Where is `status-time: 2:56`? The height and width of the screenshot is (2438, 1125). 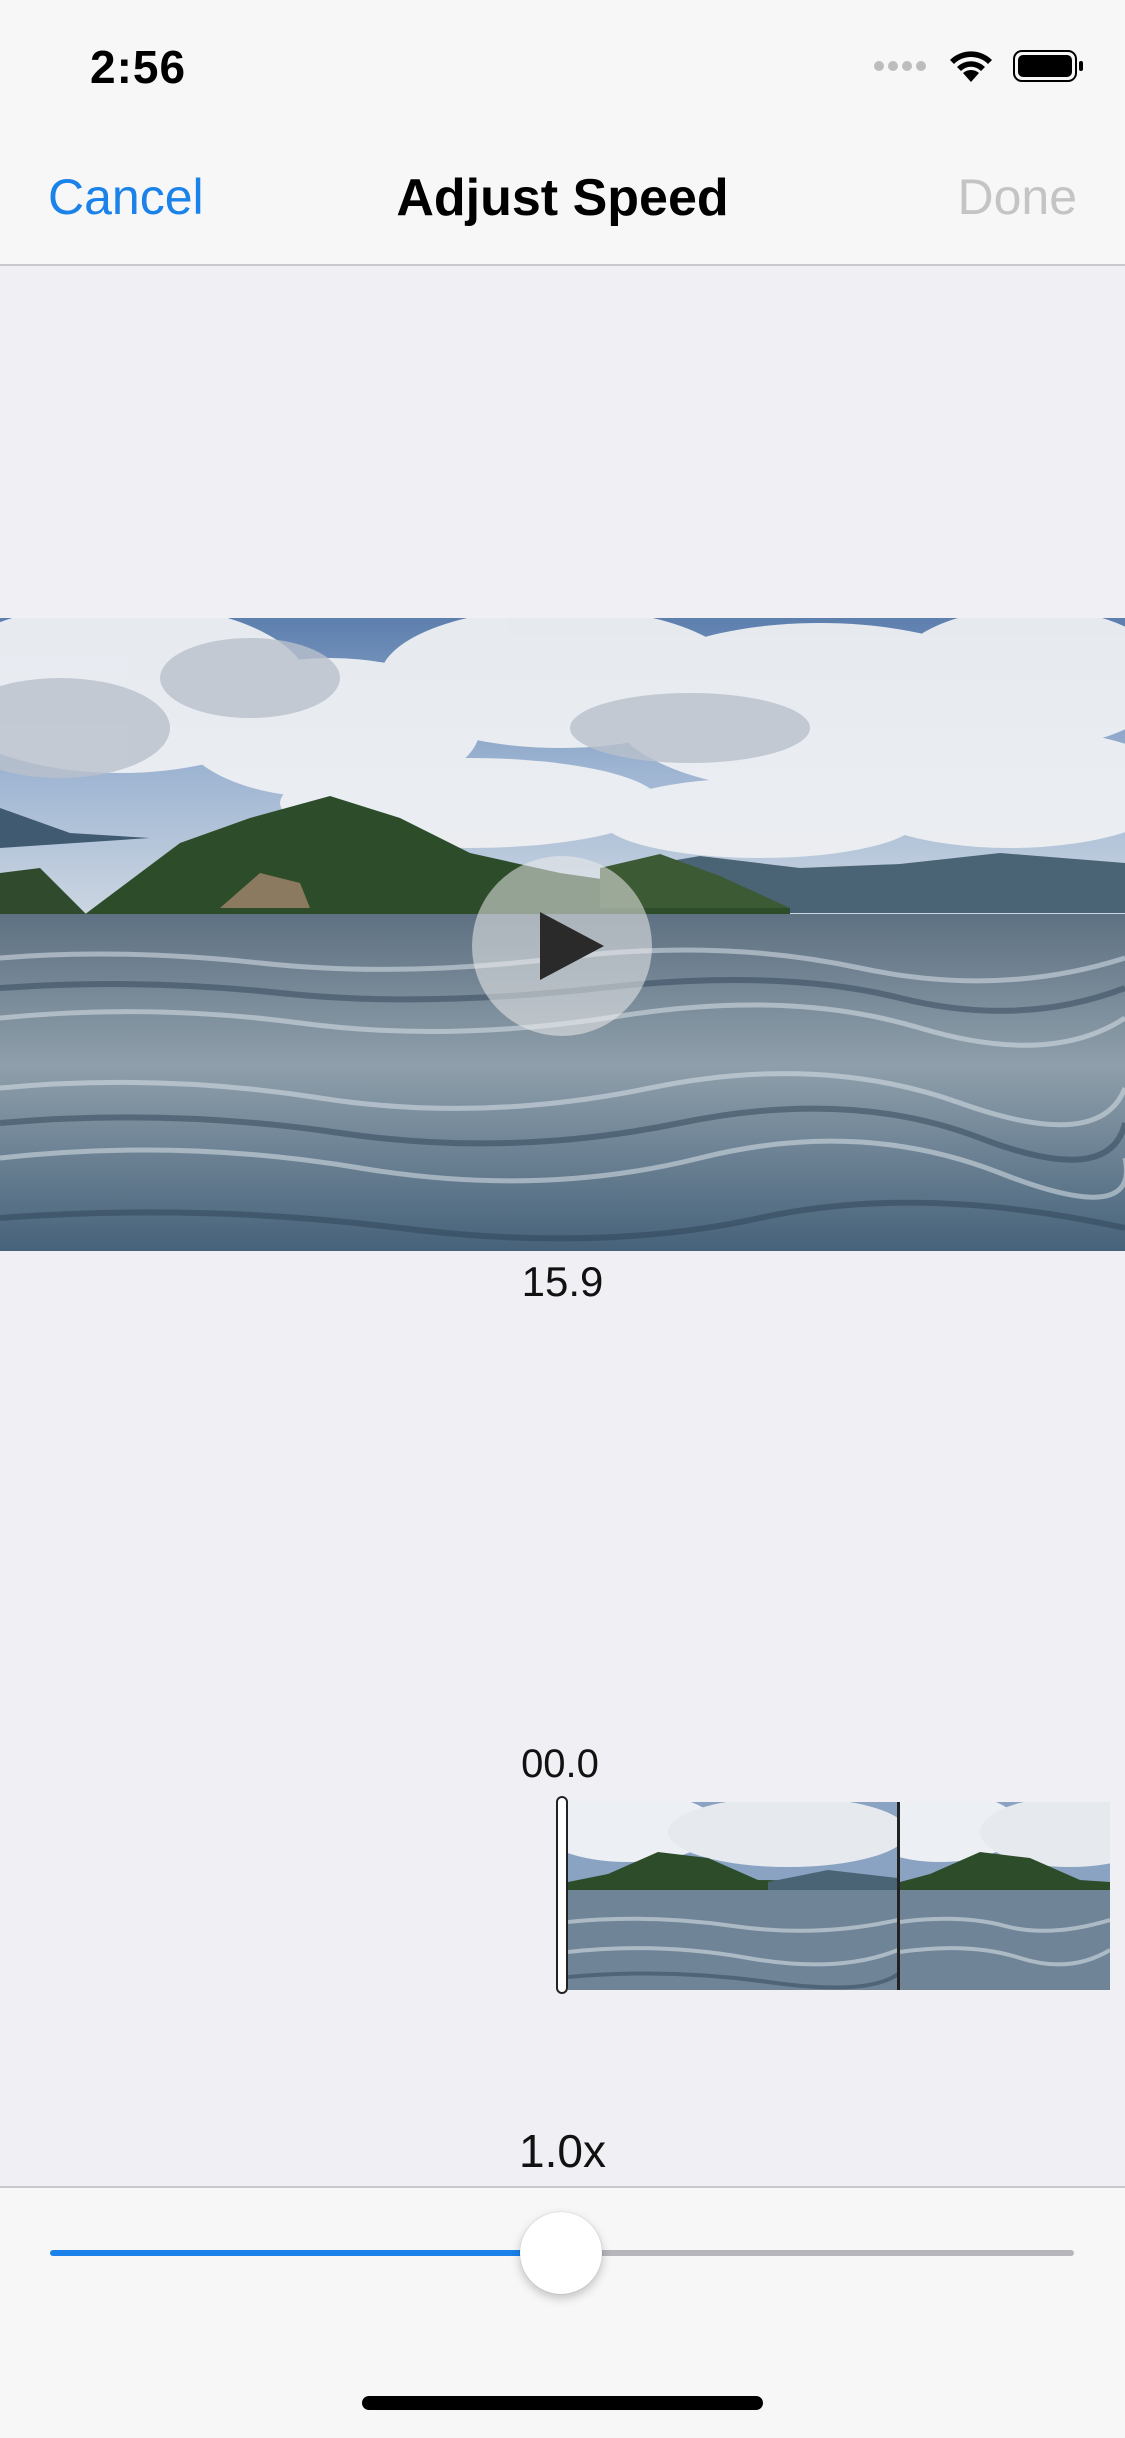 status-time: 2:56 is located at coordinates (138, 67).